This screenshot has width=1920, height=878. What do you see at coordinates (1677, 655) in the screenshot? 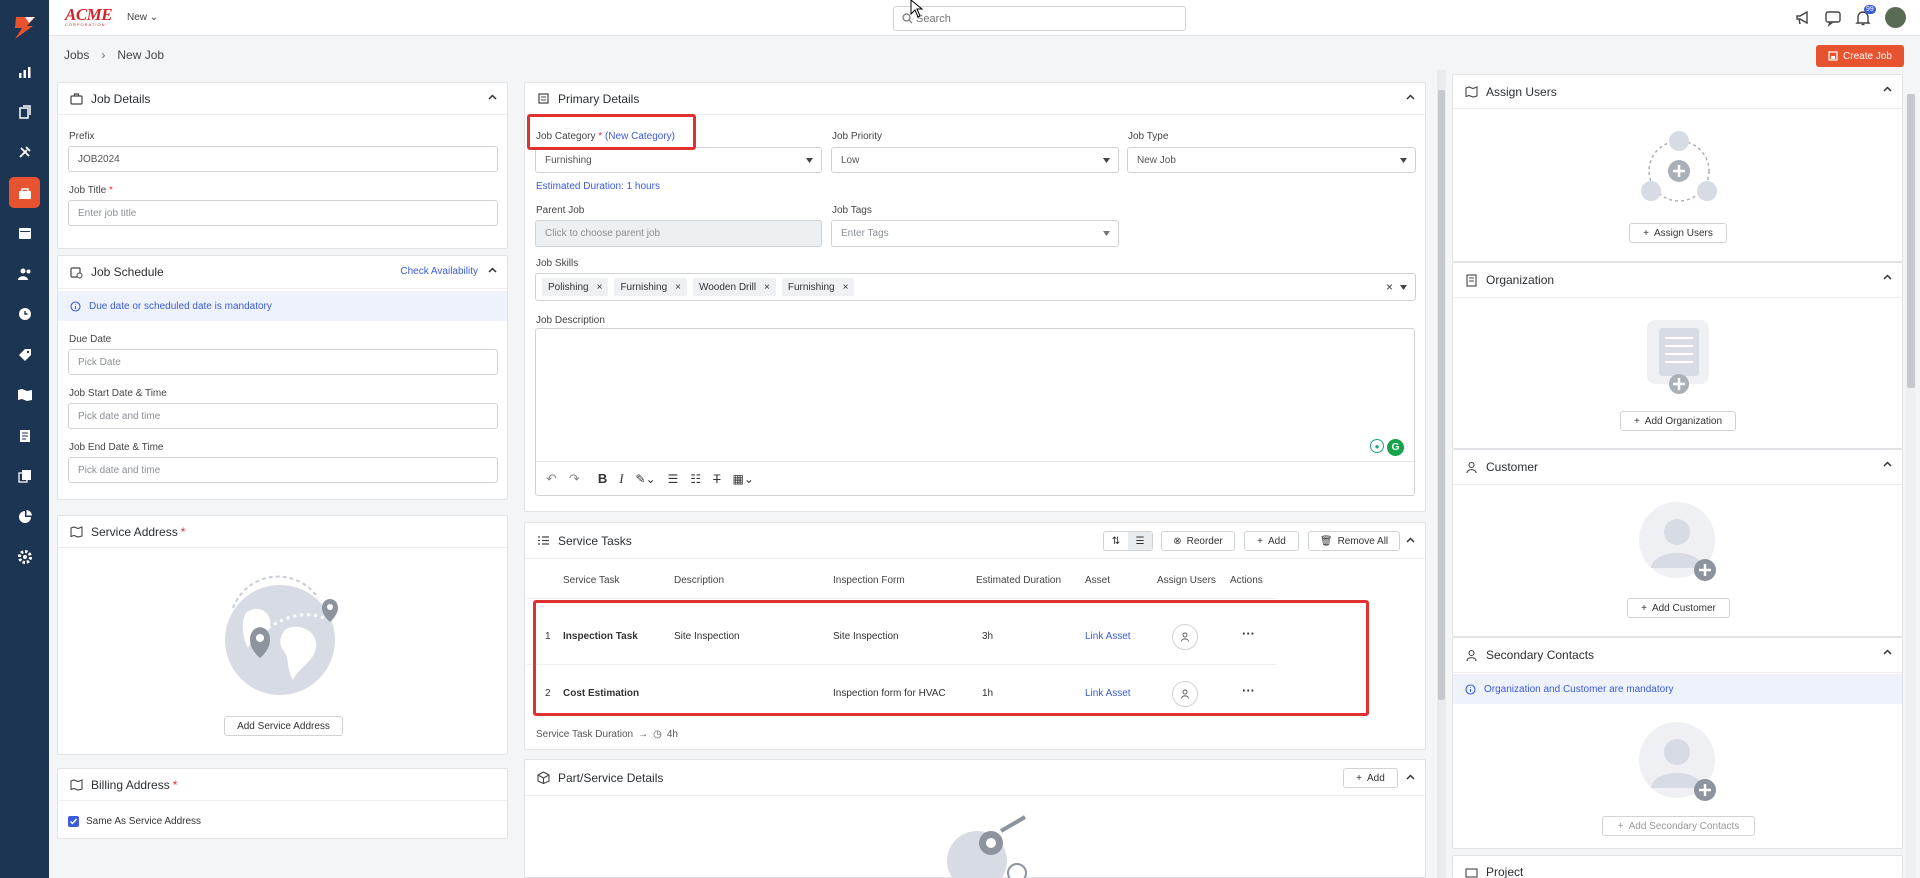
I see `secondary-contacts-header: Secondary Contacts` at bounding box center [1677, 655].